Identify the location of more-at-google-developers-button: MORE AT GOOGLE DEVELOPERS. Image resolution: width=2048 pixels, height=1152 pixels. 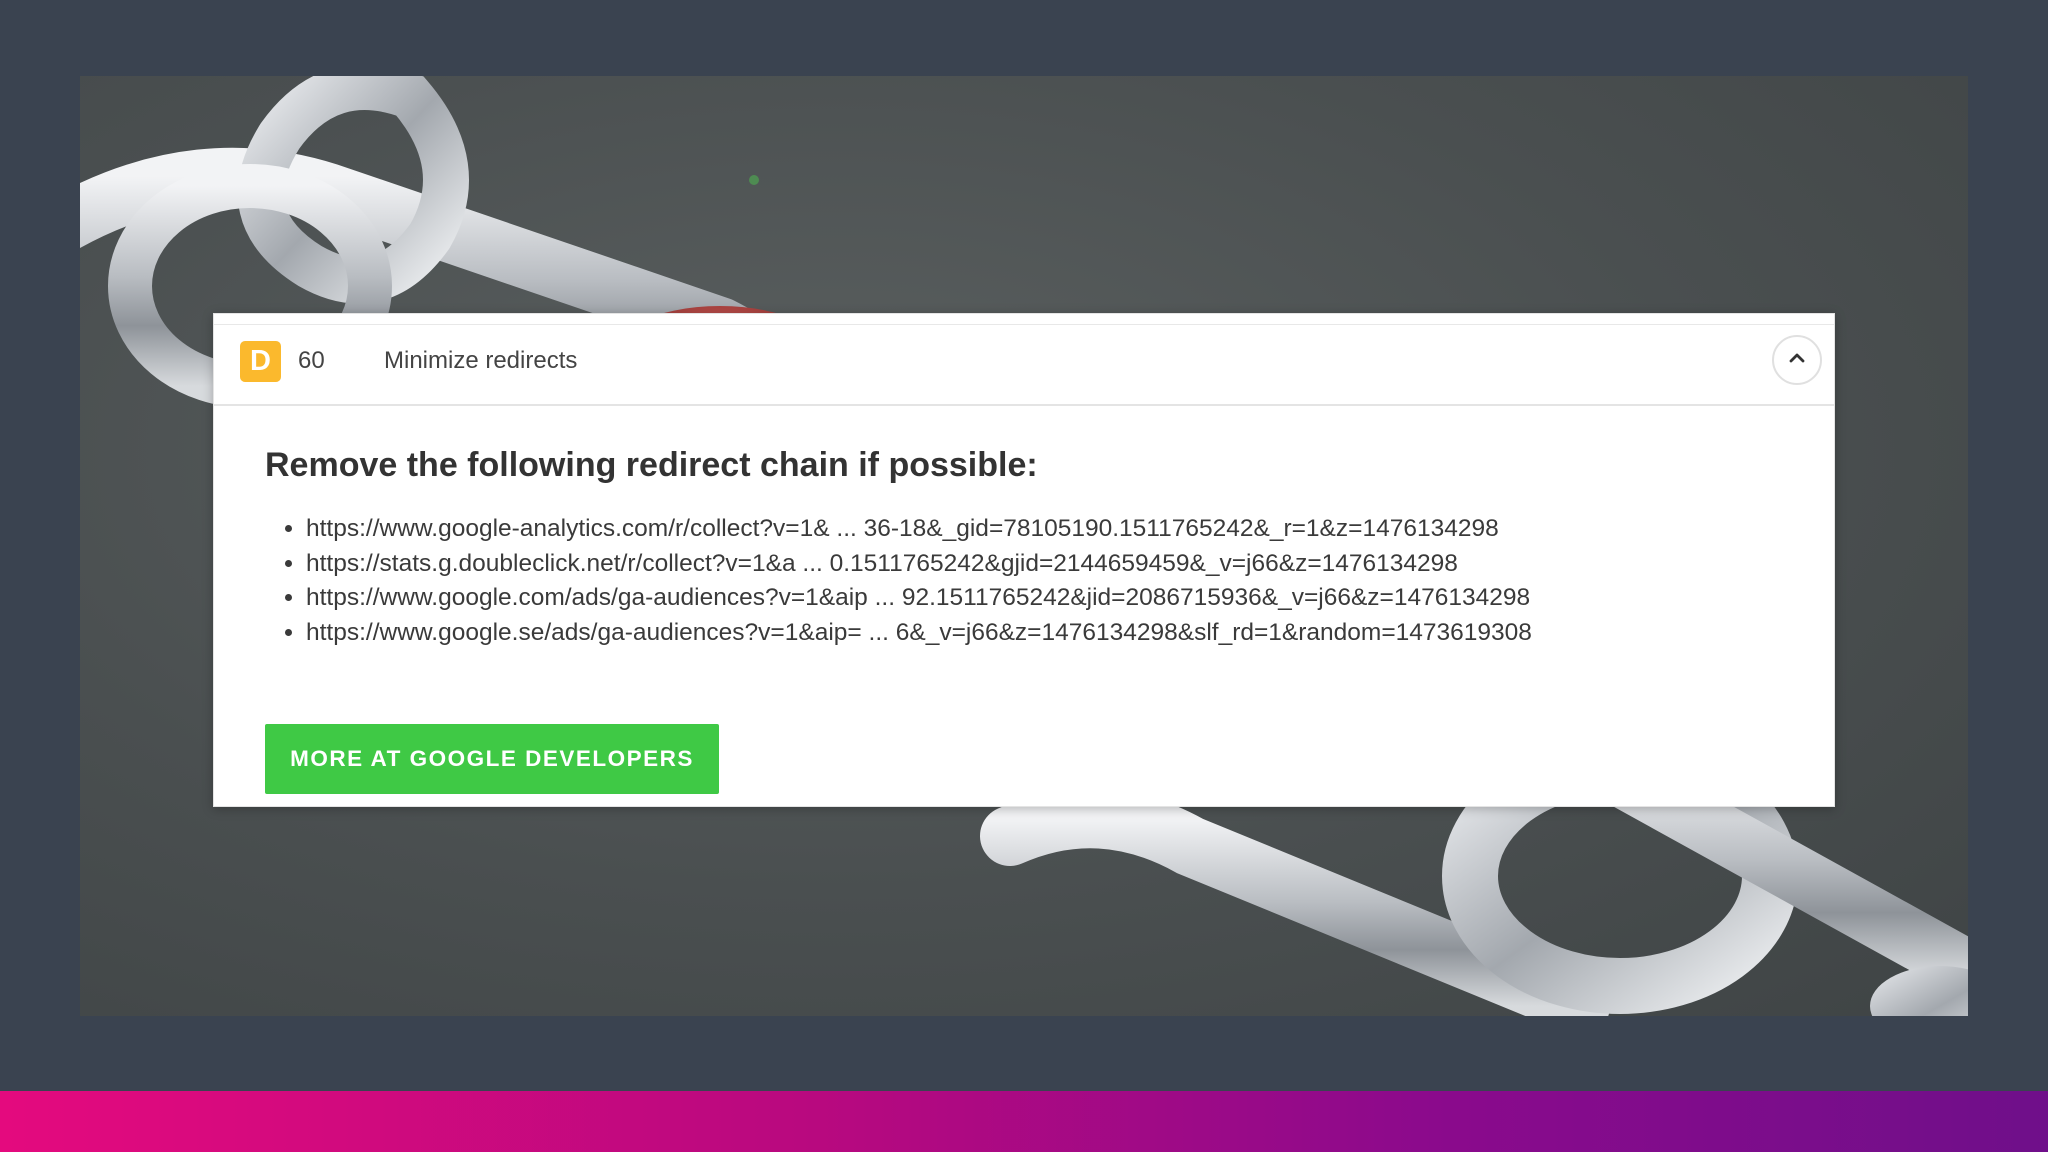
(492, 759).